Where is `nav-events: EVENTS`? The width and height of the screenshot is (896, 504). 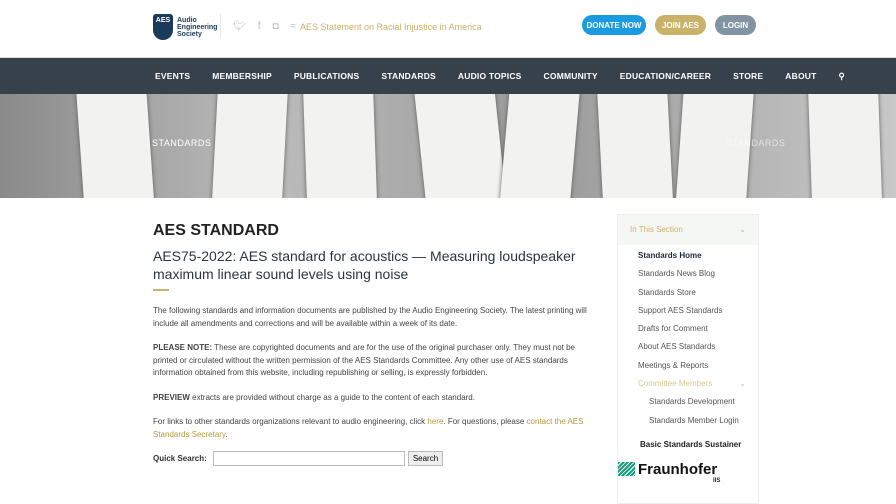 nav-events: EVENTS is located at coordinates (172, 76).